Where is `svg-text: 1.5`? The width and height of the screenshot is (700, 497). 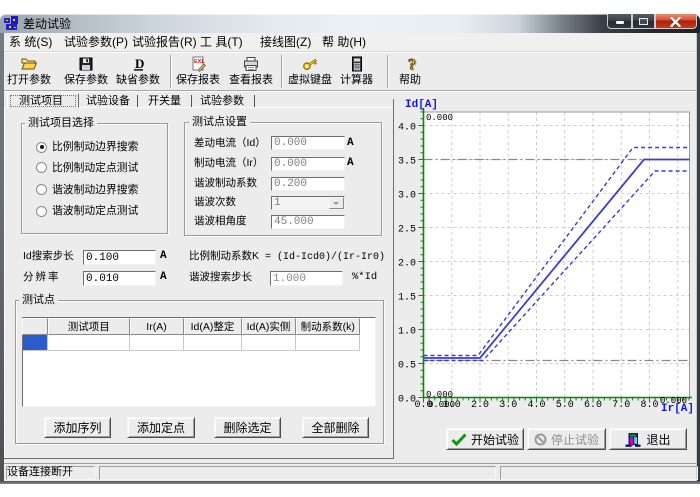
svg-text: 1.5 is located at coordinates (407, 298).